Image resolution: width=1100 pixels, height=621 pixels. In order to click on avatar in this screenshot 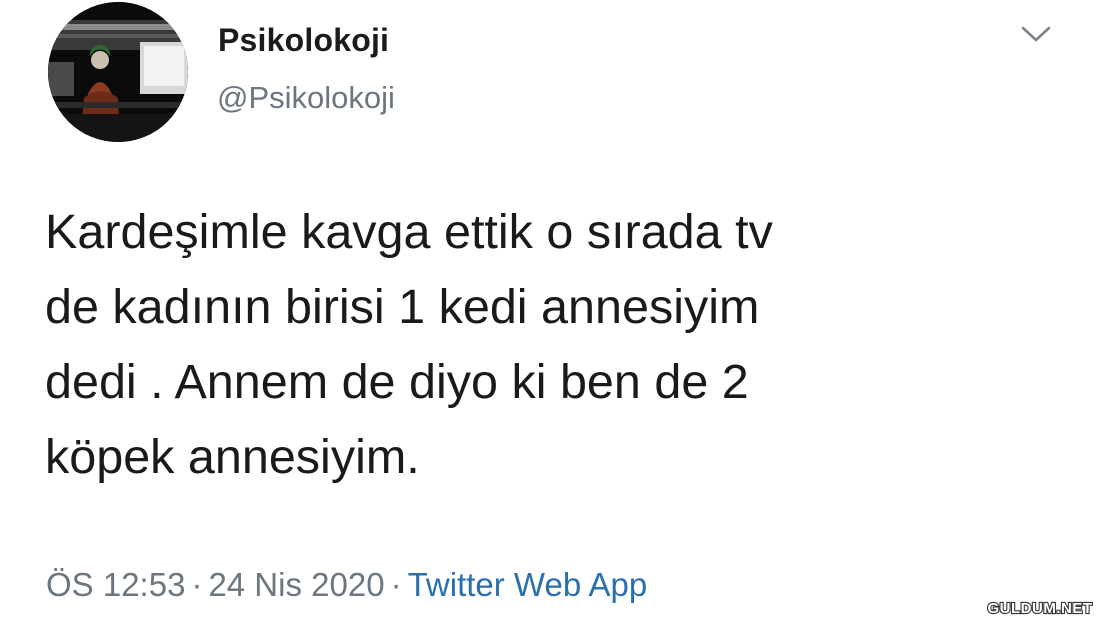, I will do `click(118, 72)`.